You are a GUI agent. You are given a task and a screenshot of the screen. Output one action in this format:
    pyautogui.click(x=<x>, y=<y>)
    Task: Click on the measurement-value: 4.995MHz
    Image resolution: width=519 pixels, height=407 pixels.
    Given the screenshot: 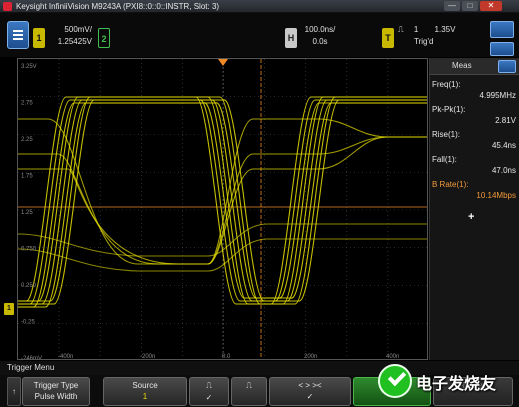 What is the action you would take?
    pyautogui.click(x=497, y=95)
    